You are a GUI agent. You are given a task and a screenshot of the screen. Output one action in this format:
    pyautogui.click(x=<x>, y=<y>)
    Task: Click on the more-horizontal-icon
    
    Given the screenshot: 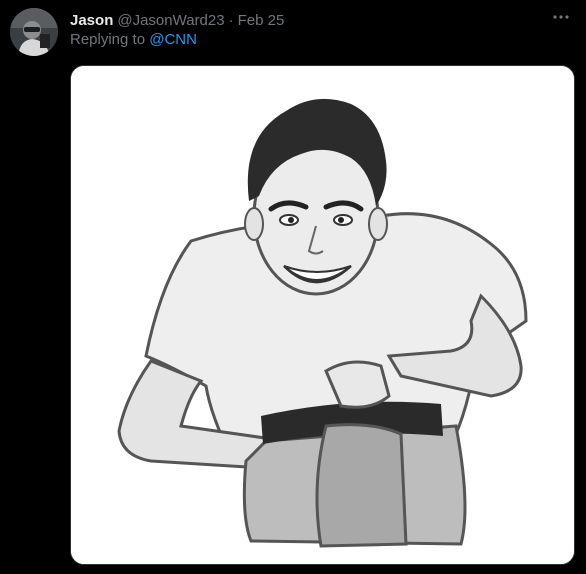 What is the action you would take?
    pyautogui.click(x=561, y=17)
    